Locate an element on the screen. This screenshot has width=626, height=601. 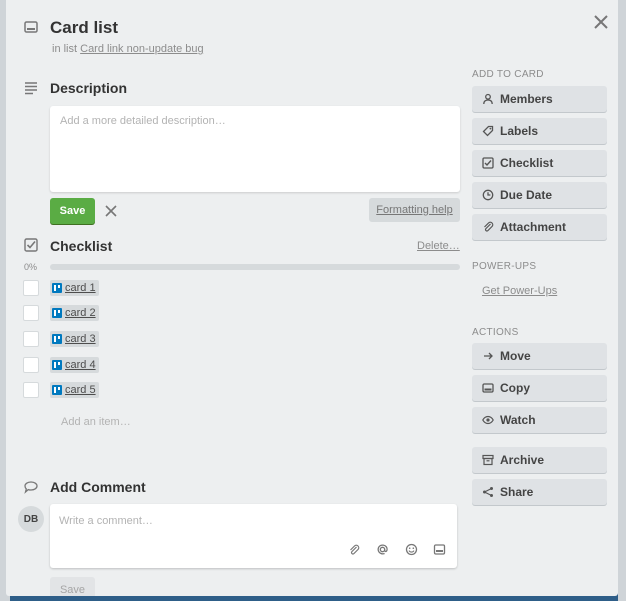
checklist-item-card-link: card 4 is located at coordinates (74, 365).